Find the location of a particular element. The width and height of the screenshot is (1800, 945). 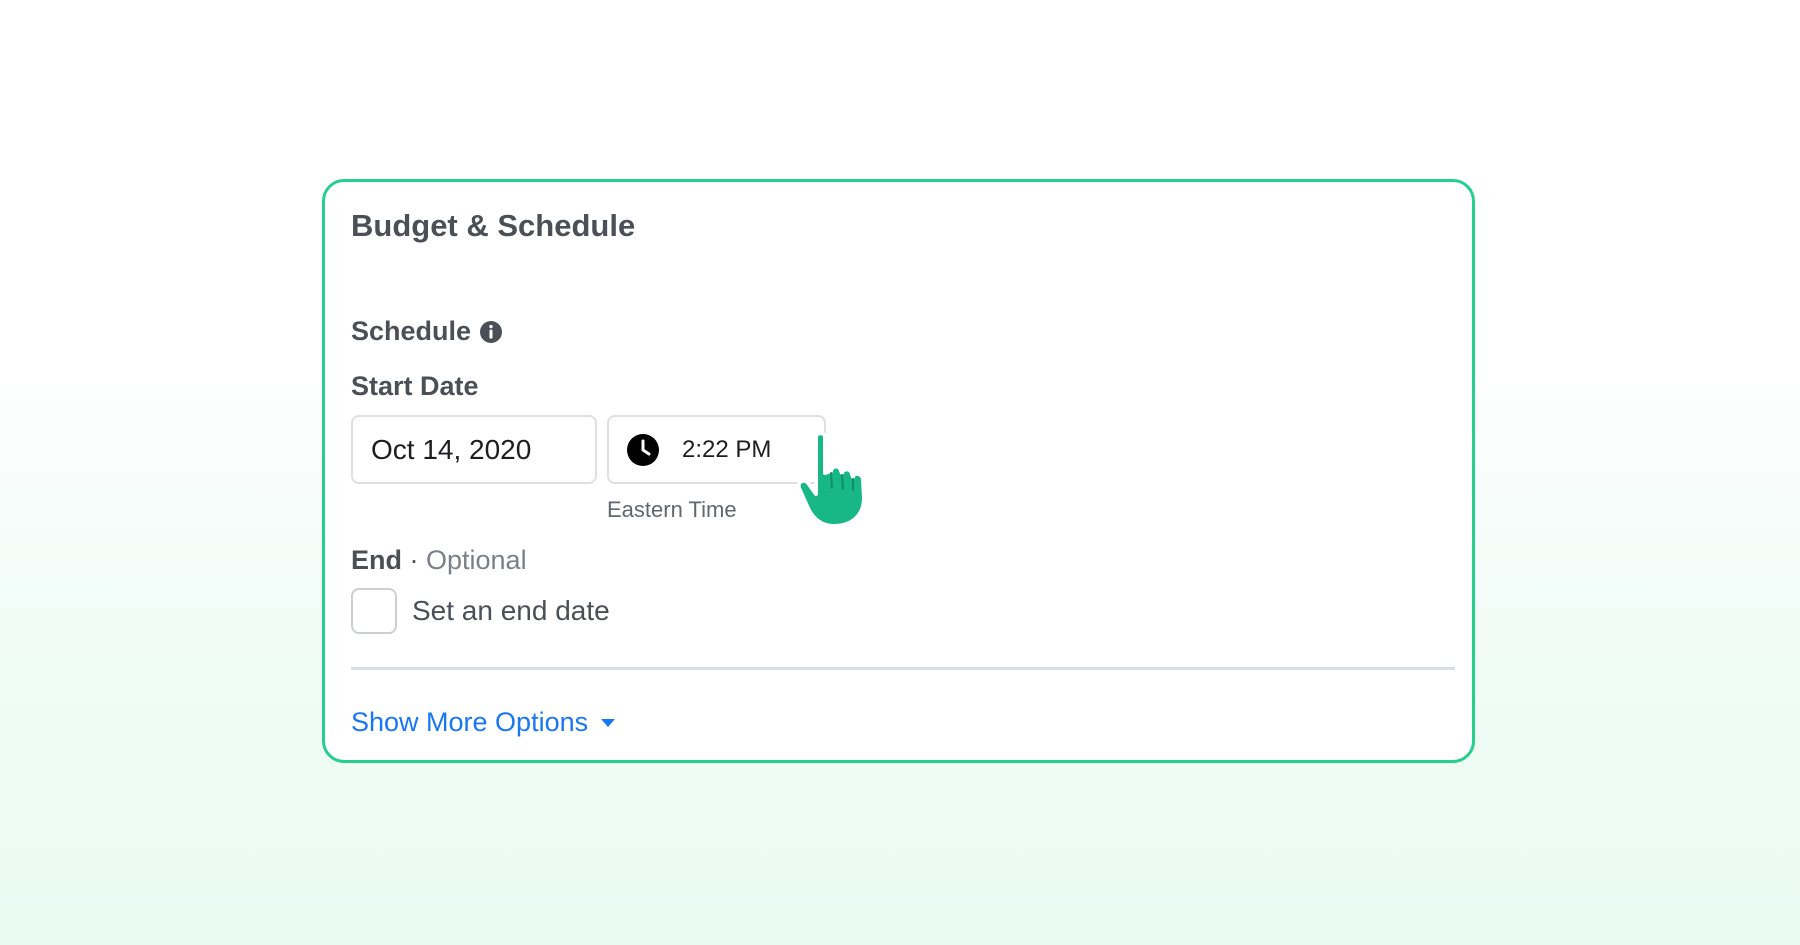

start-date-value: Oct 14, 2020 is located at coordinates (451, 449).